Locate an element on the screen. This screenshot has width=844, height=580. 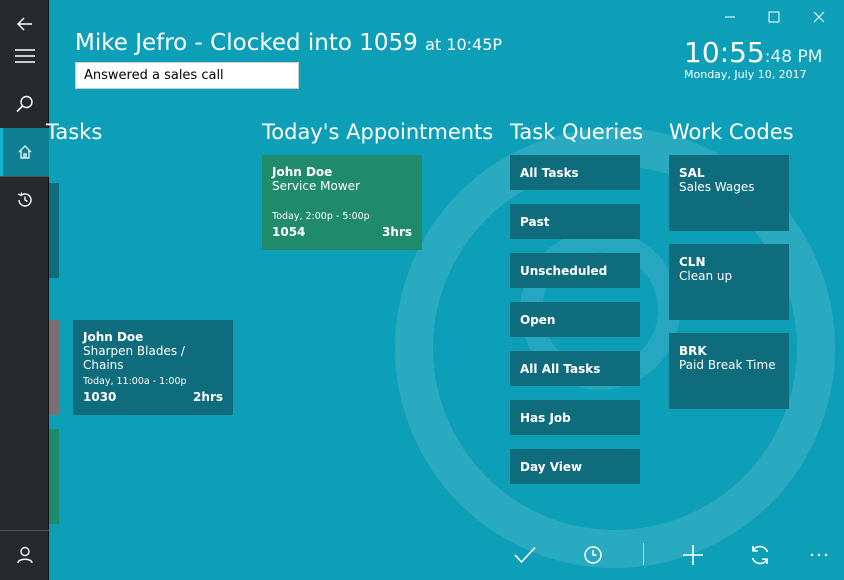
title-main: Mike Jefro - Clocked into 1059 is located at coordinates (246, 43).